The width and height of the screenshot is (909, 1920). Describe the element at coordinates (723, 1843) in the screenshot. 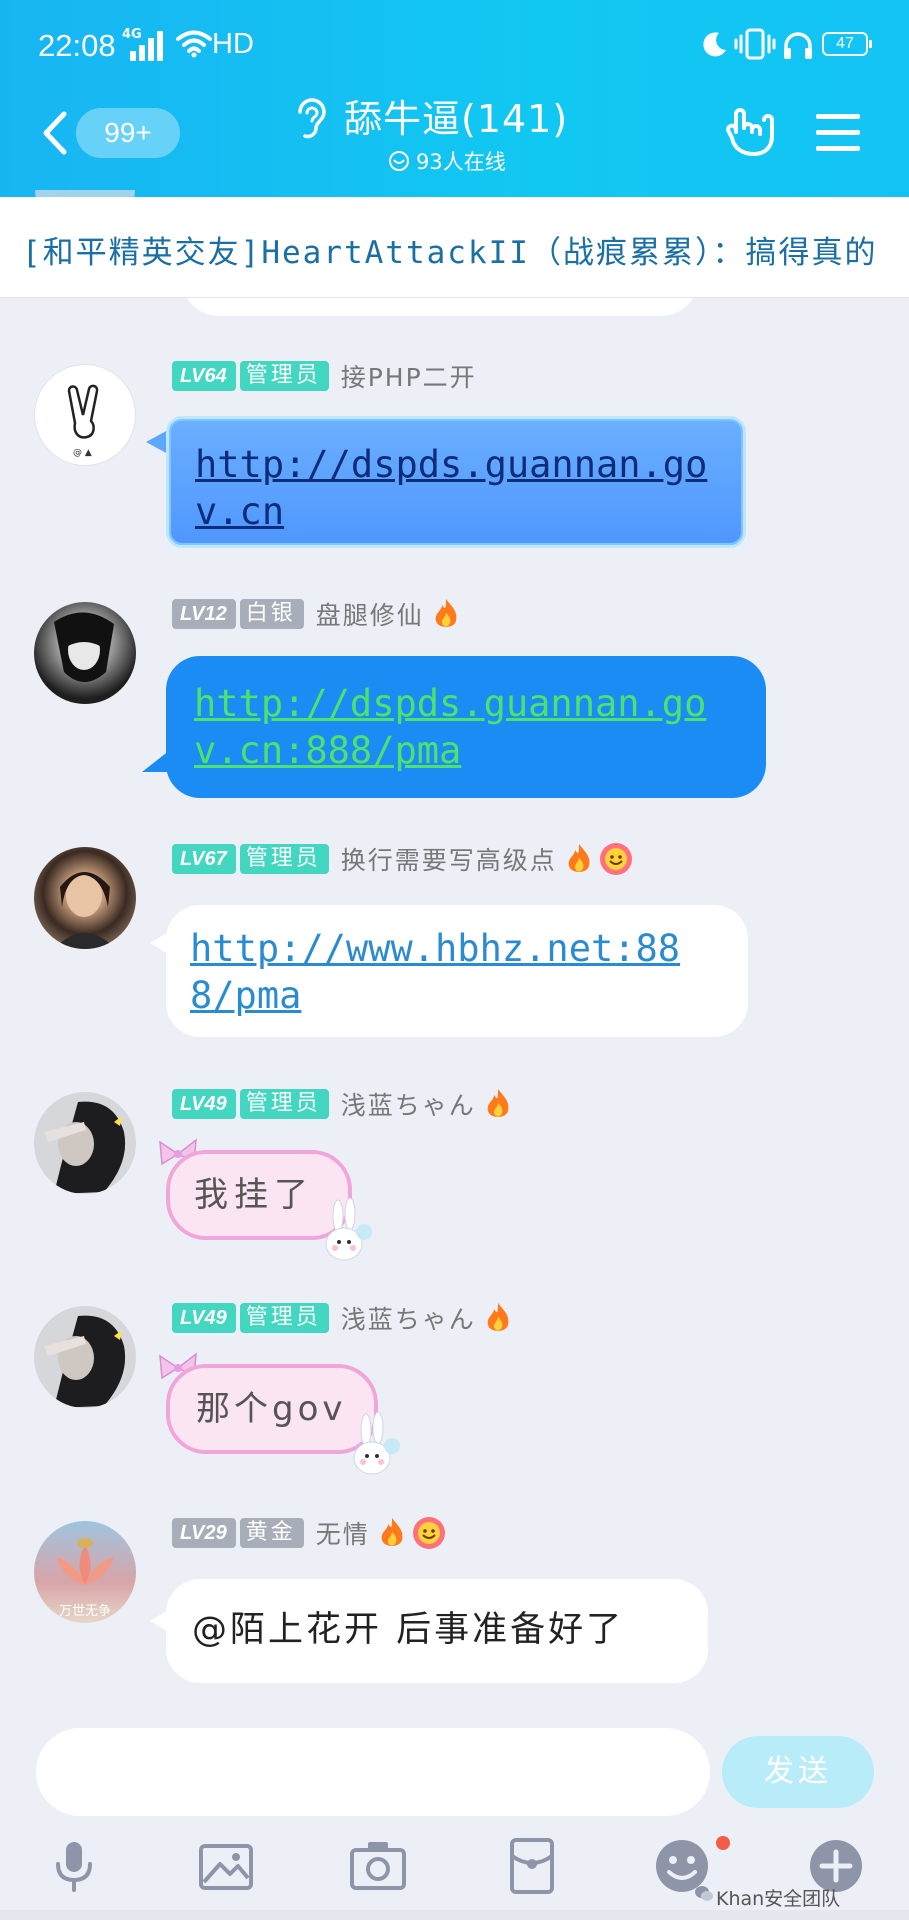

I see `notification-dot` at that location.